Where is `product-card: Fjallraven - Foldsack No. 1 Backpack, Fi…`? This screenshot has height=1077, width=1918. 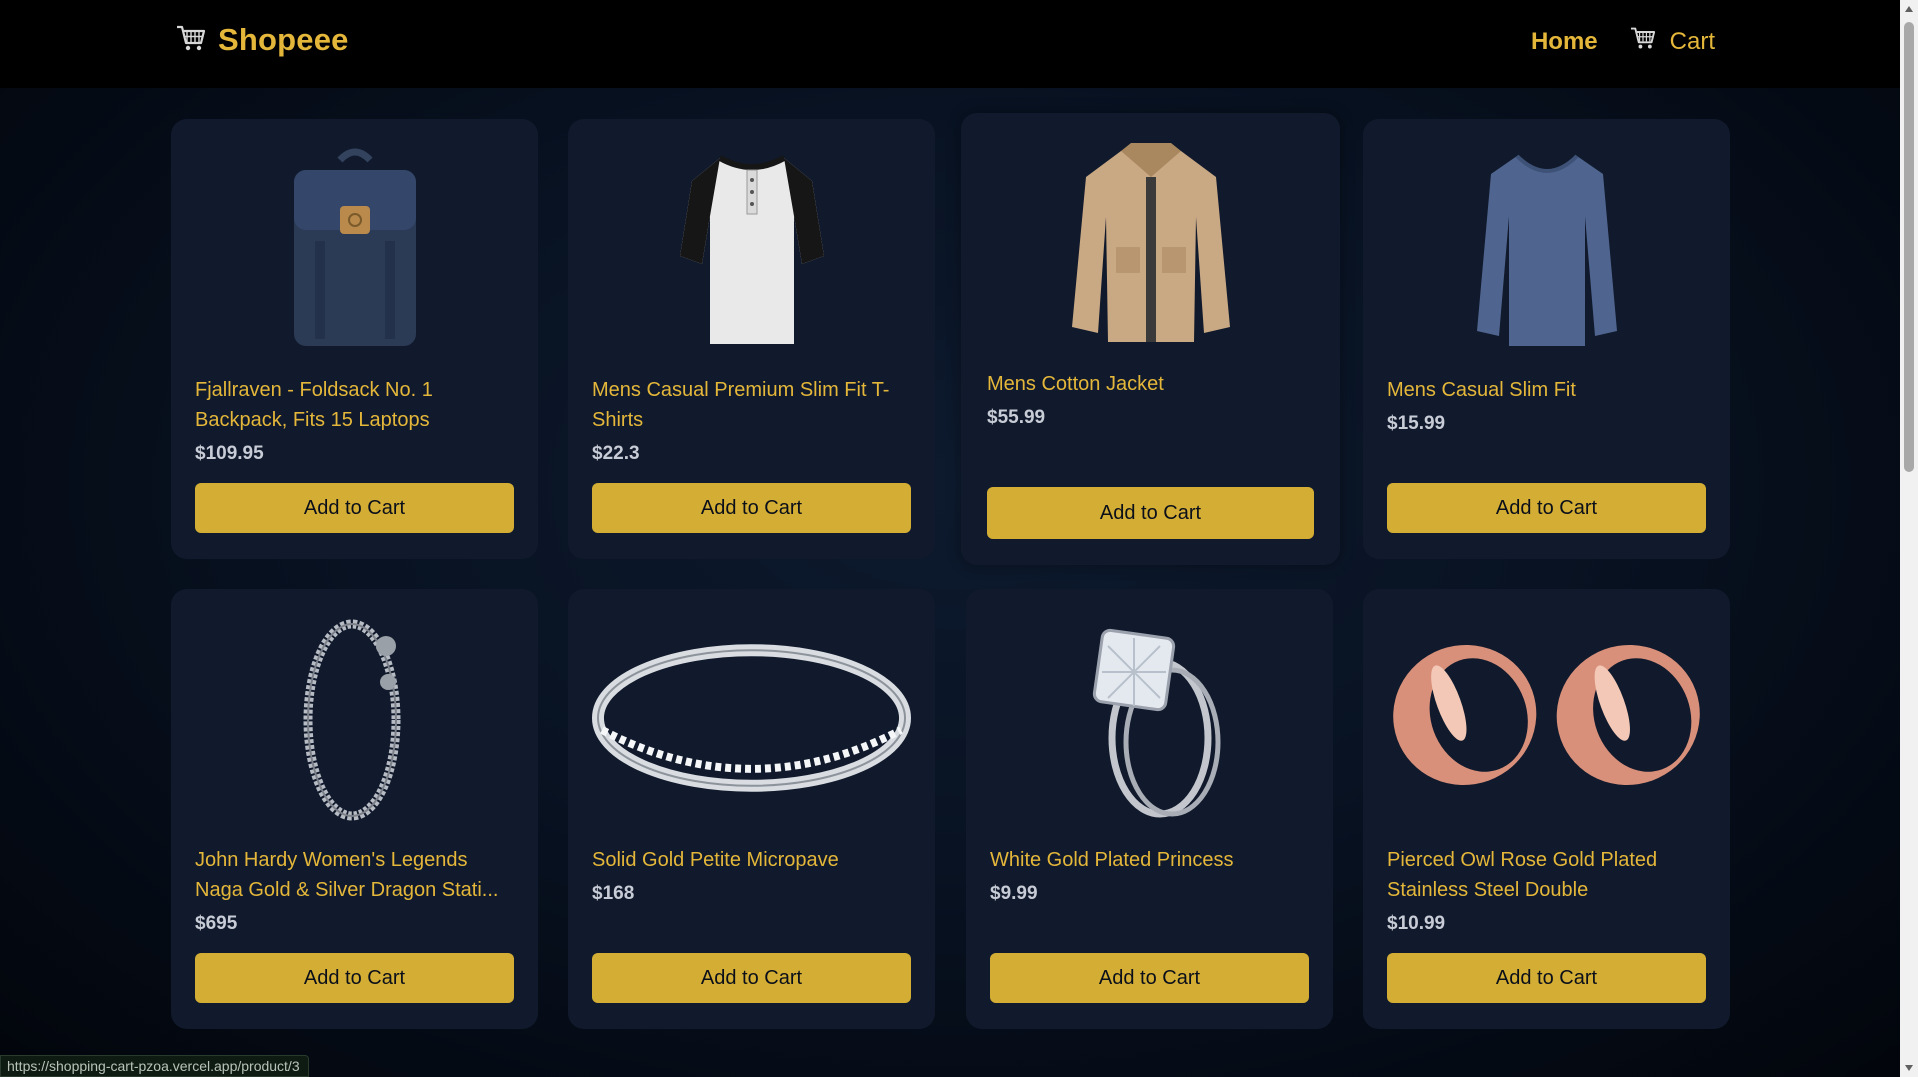 product-card: Fjallraven - Foldsack No. 1 Backpack, Fi… is located at coordinates (354, 339).